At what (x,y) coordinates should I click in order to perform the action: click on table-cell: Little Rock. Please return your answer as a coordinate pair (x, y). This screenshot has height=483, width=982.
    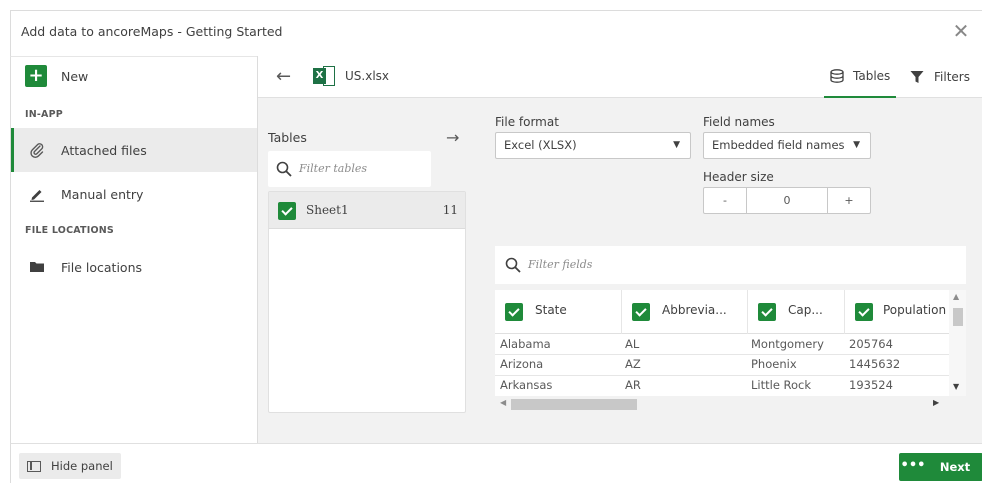
    Looking at the image, I should click on (781, 385).